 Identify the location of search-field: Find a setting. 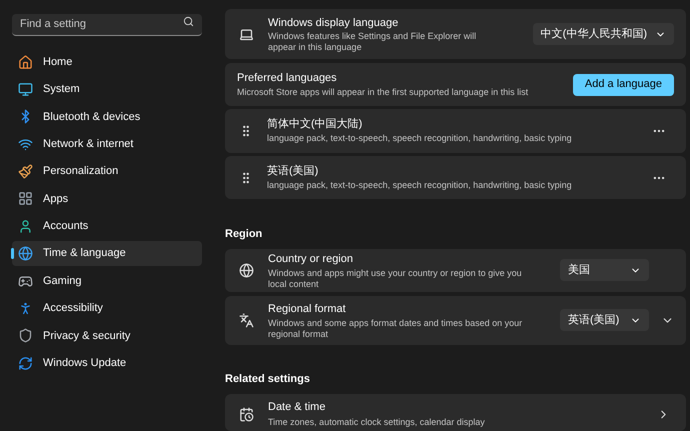
(107, 25).